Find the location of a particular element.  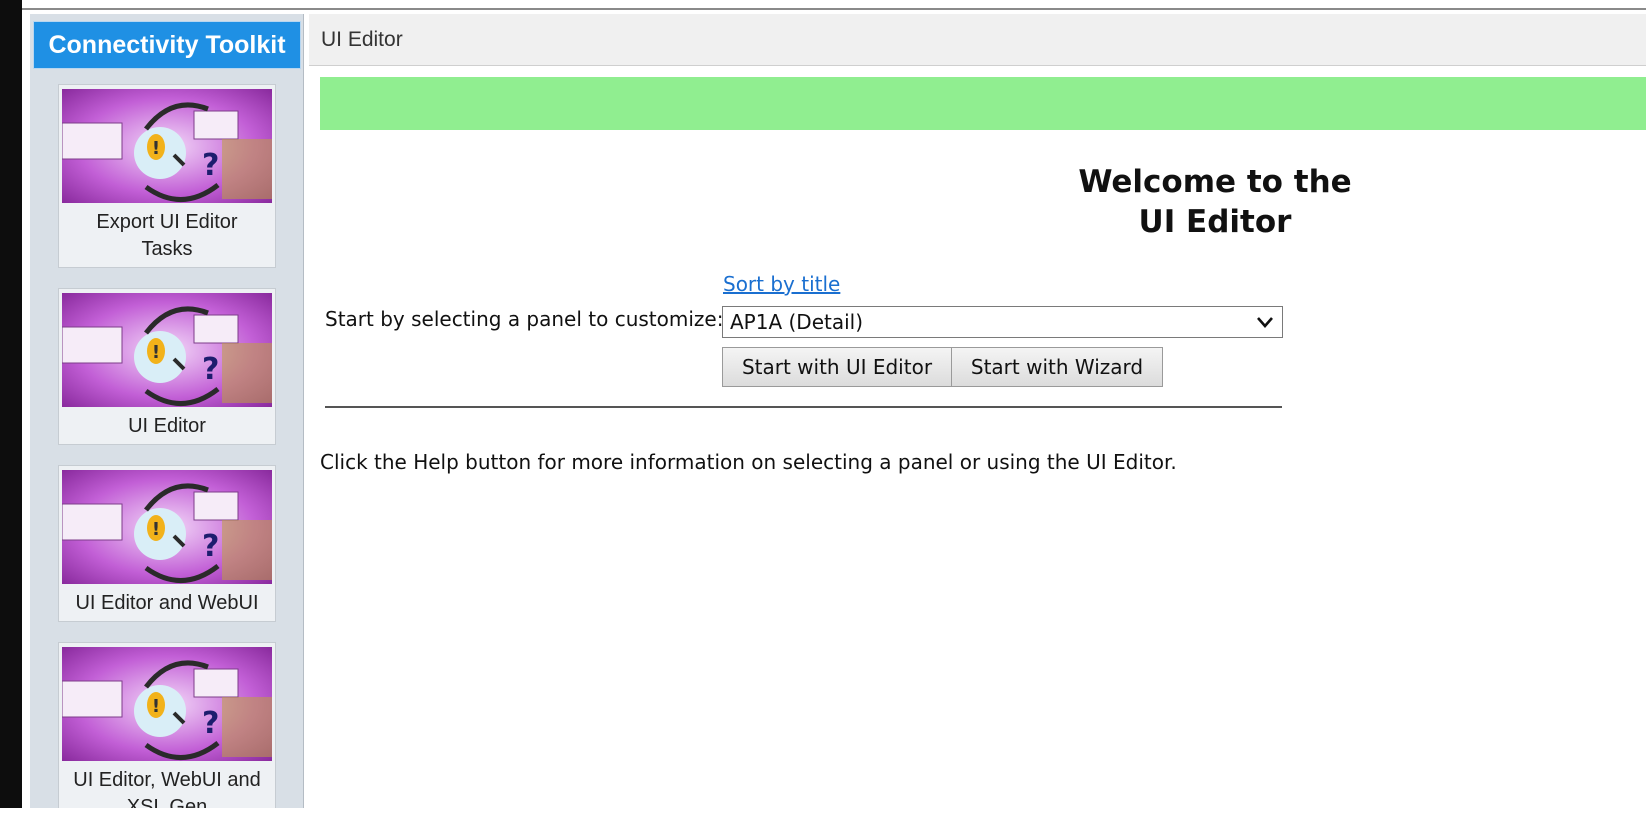

welcome-line-2: UI Editor is located at coordinates (1215, 222).